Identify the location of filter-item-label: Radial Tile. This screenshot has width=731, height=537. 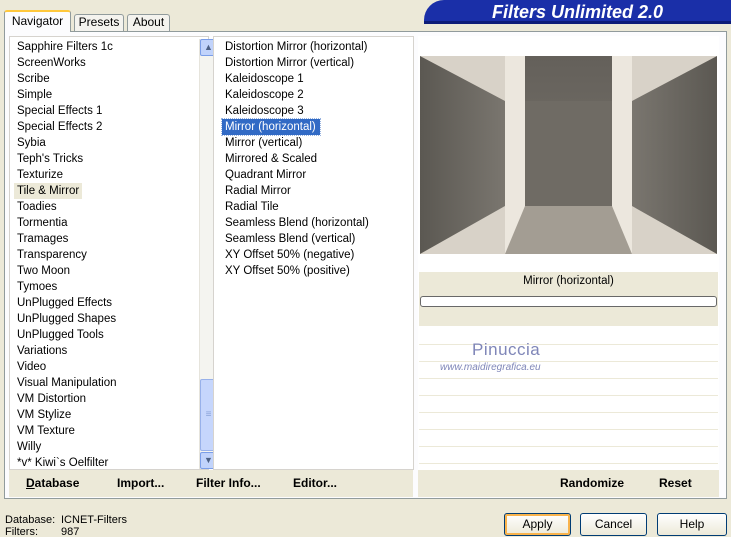
(252, 207).